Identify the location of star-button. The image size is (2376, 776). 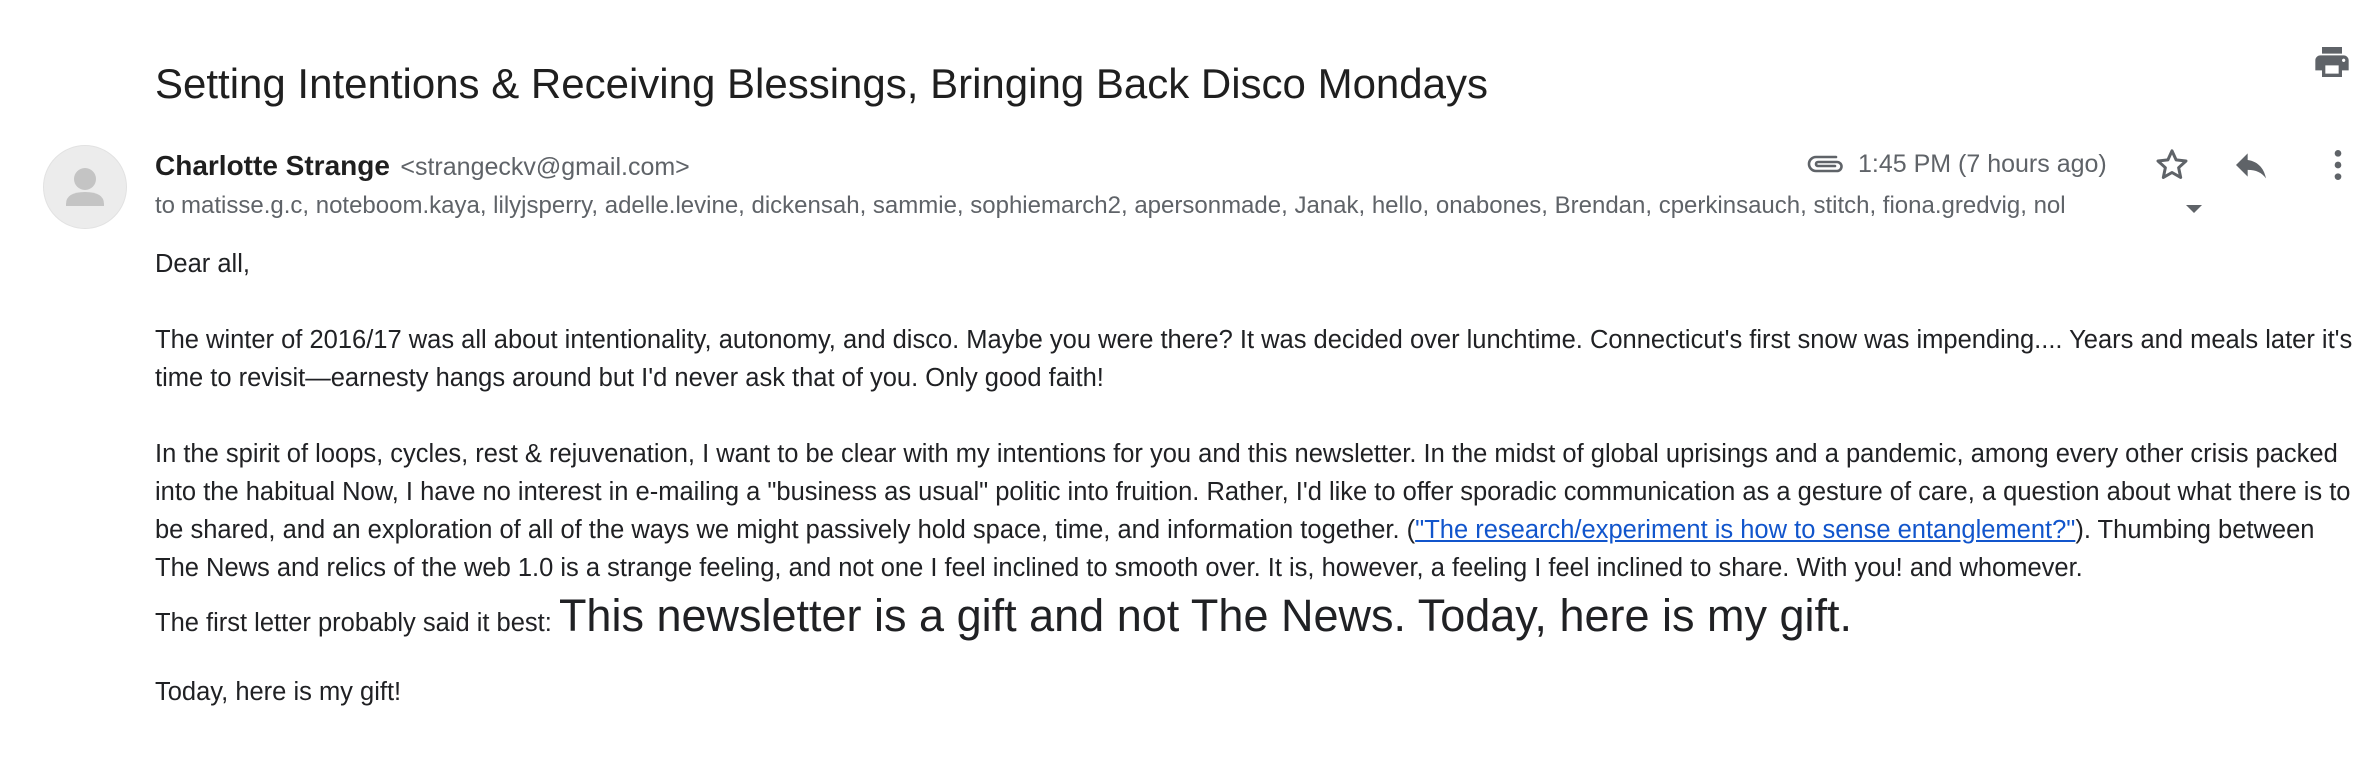
(2172, 165).